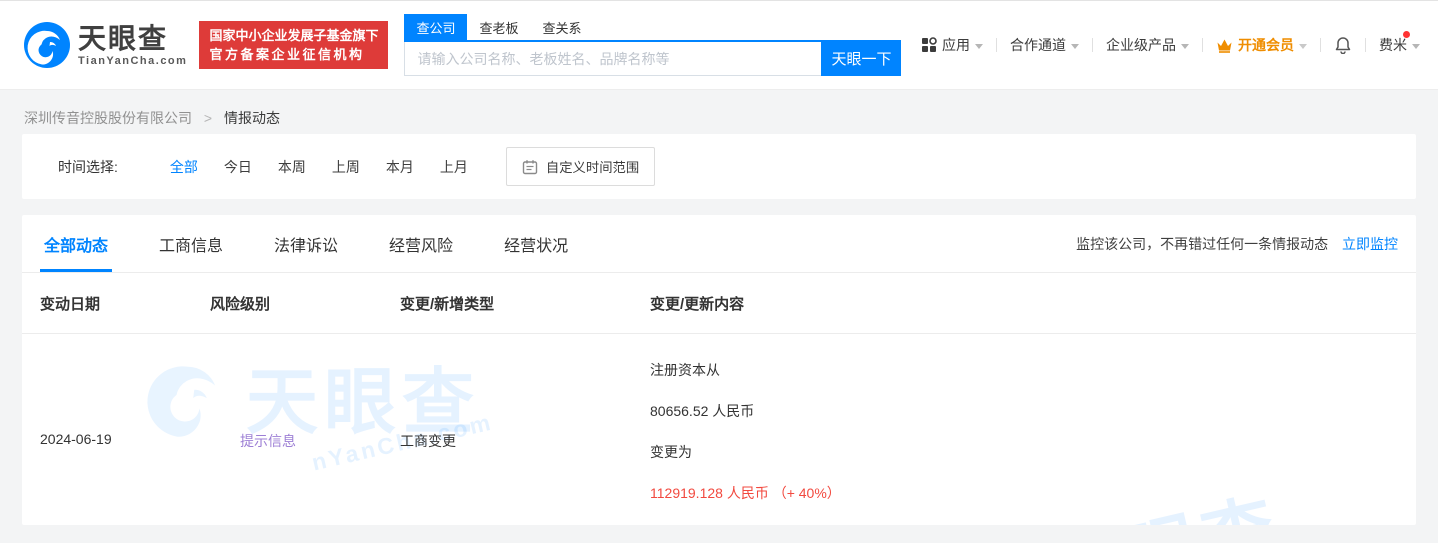 This screenshot has width=1438, height=543. What do you see at coordinates (287, 54) in the screenshot?
I see `badge-line-2: 官方备案企业征信机构` at bounding box center [287, 54].